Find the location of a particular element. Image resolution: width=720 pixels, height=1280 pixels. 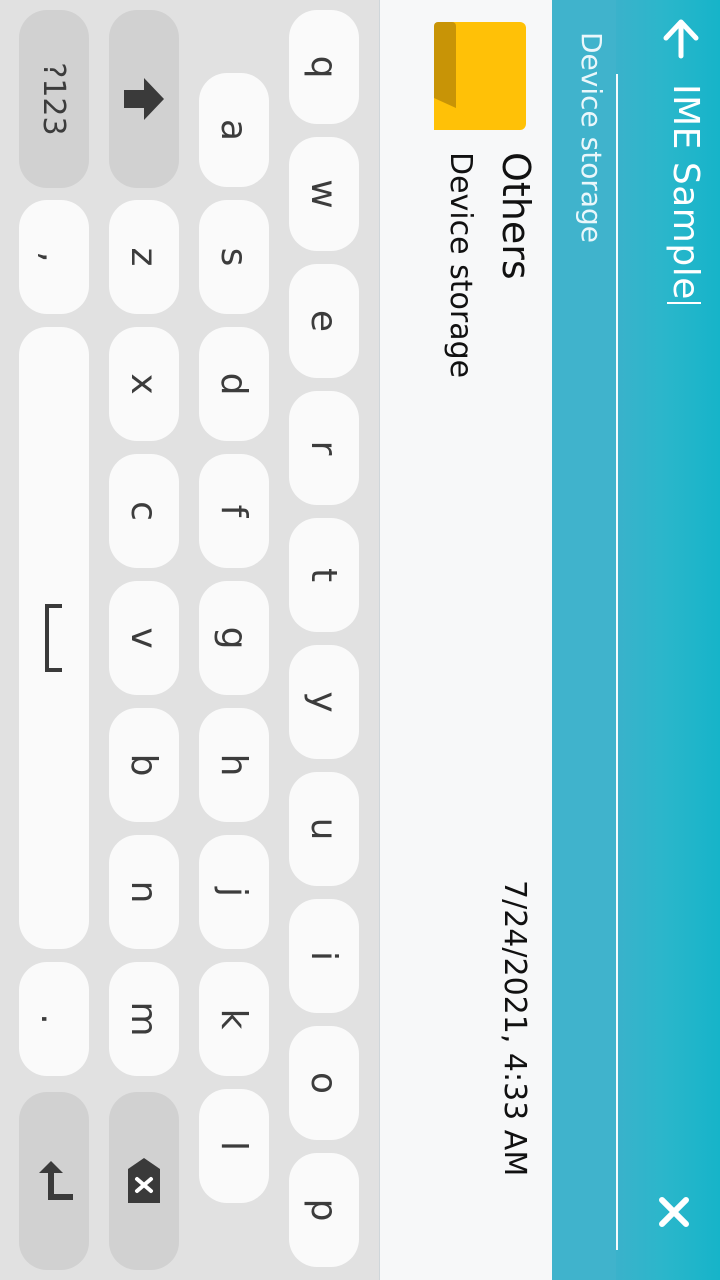

key-label: r is located at coordinates (324, 448).